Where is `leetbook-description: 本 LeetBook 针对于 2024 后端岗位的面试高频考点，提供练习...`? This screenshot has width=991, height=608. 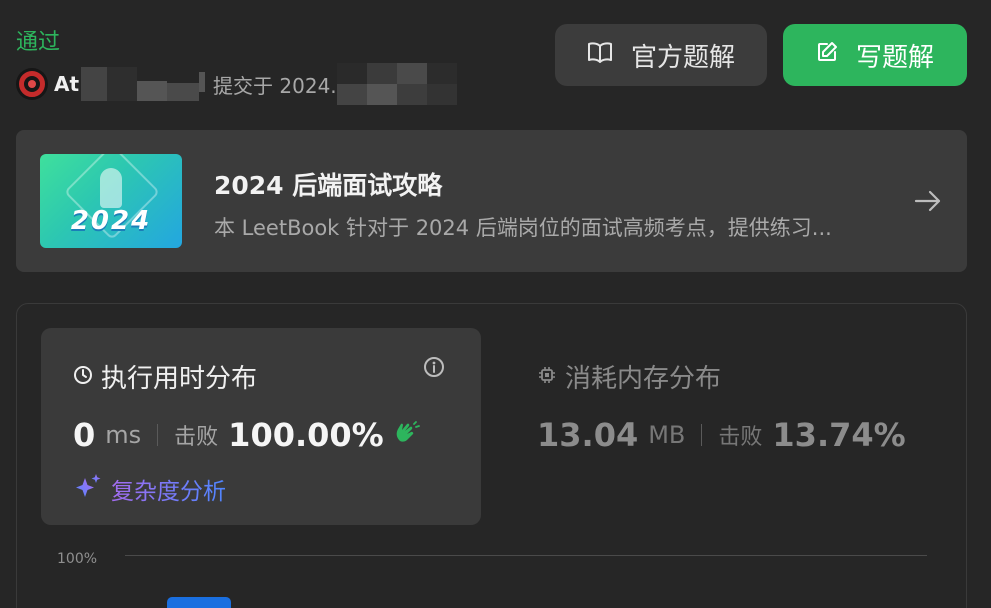
leetbook-description: 本 LeetBook 针对于 2024 后端岗位的面试高频考点，提供练习... is located at coordinates (523, 228).